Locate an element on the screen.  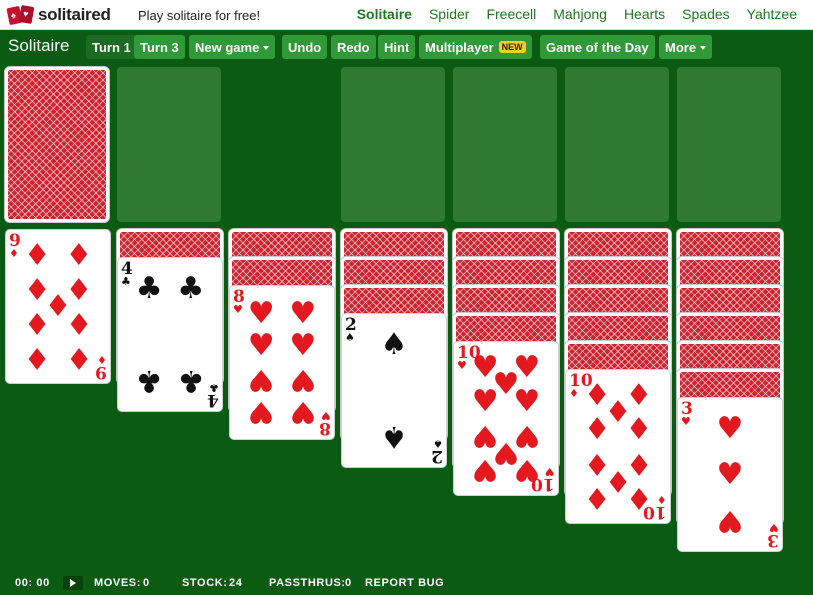
undo-button: Undo is located at coordinates (305, 47).